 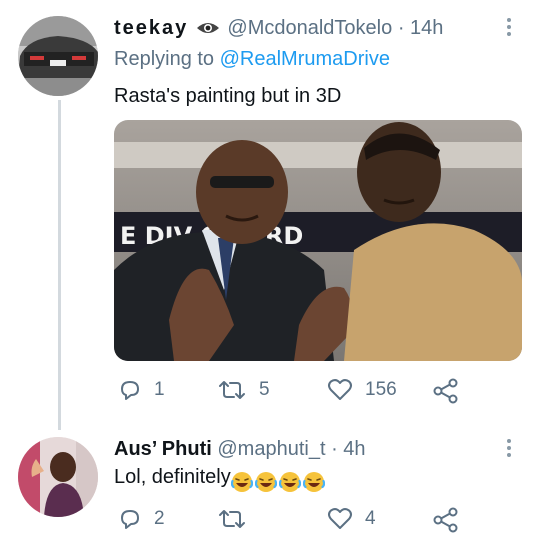 I want to click on tweet-text: Lol, definitely, so click(x=220, y=479).